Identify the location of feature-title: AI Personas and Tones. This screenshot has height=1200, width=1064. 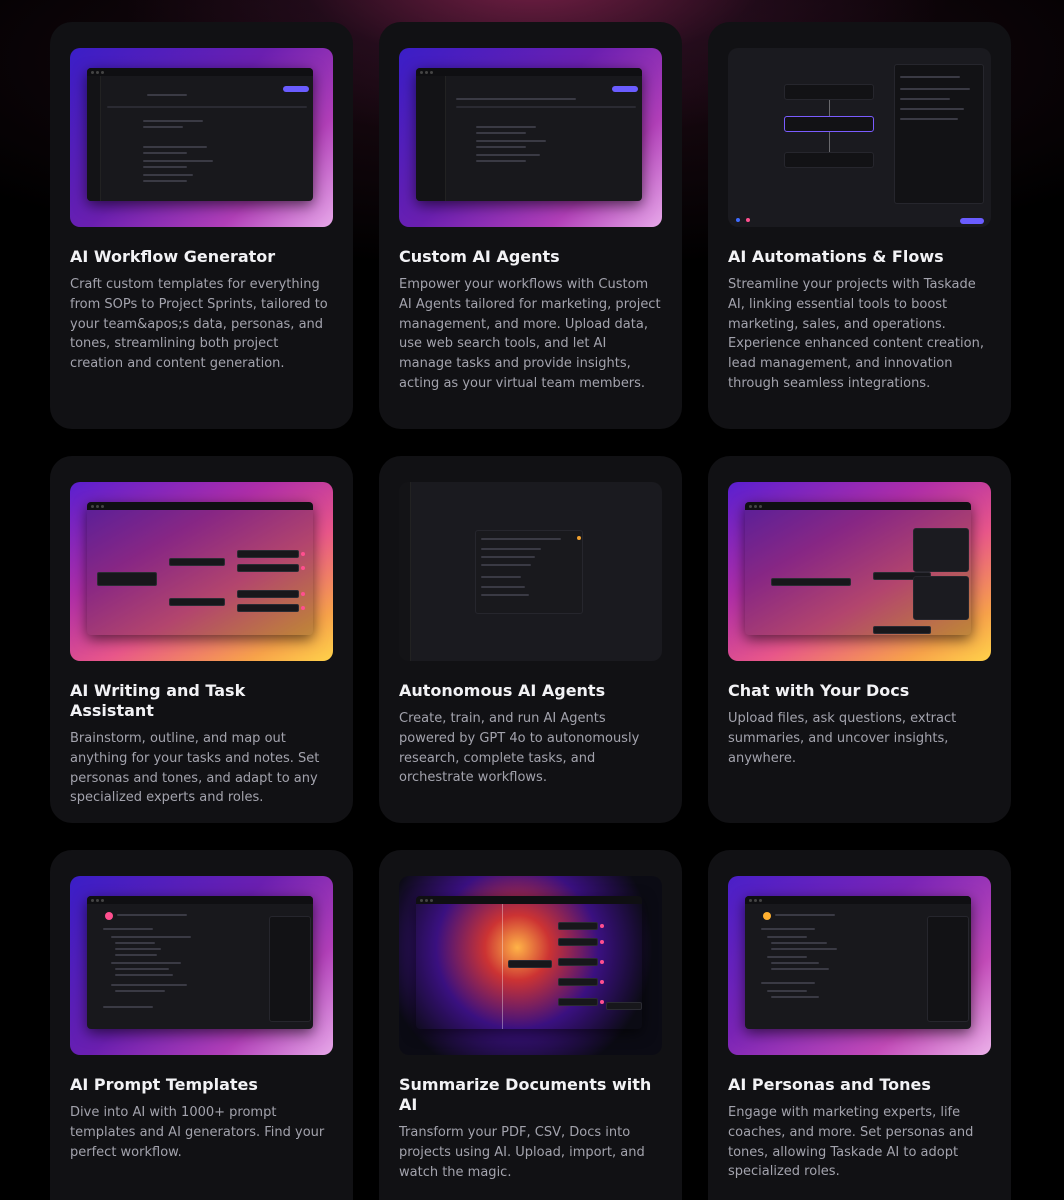
(829, 1084).